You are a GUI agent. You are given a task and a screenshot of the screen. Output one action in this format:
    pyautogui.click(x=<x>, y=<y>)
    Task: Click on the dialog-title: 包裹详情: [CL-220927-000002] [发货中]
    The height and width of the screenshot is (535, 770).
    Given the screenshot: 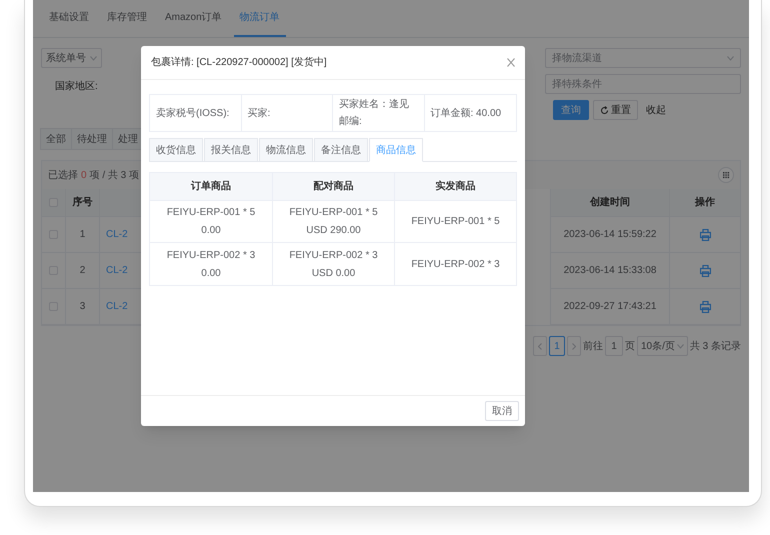 What is the action you would take?
    pyautogui.click(x=239, y=63)
    